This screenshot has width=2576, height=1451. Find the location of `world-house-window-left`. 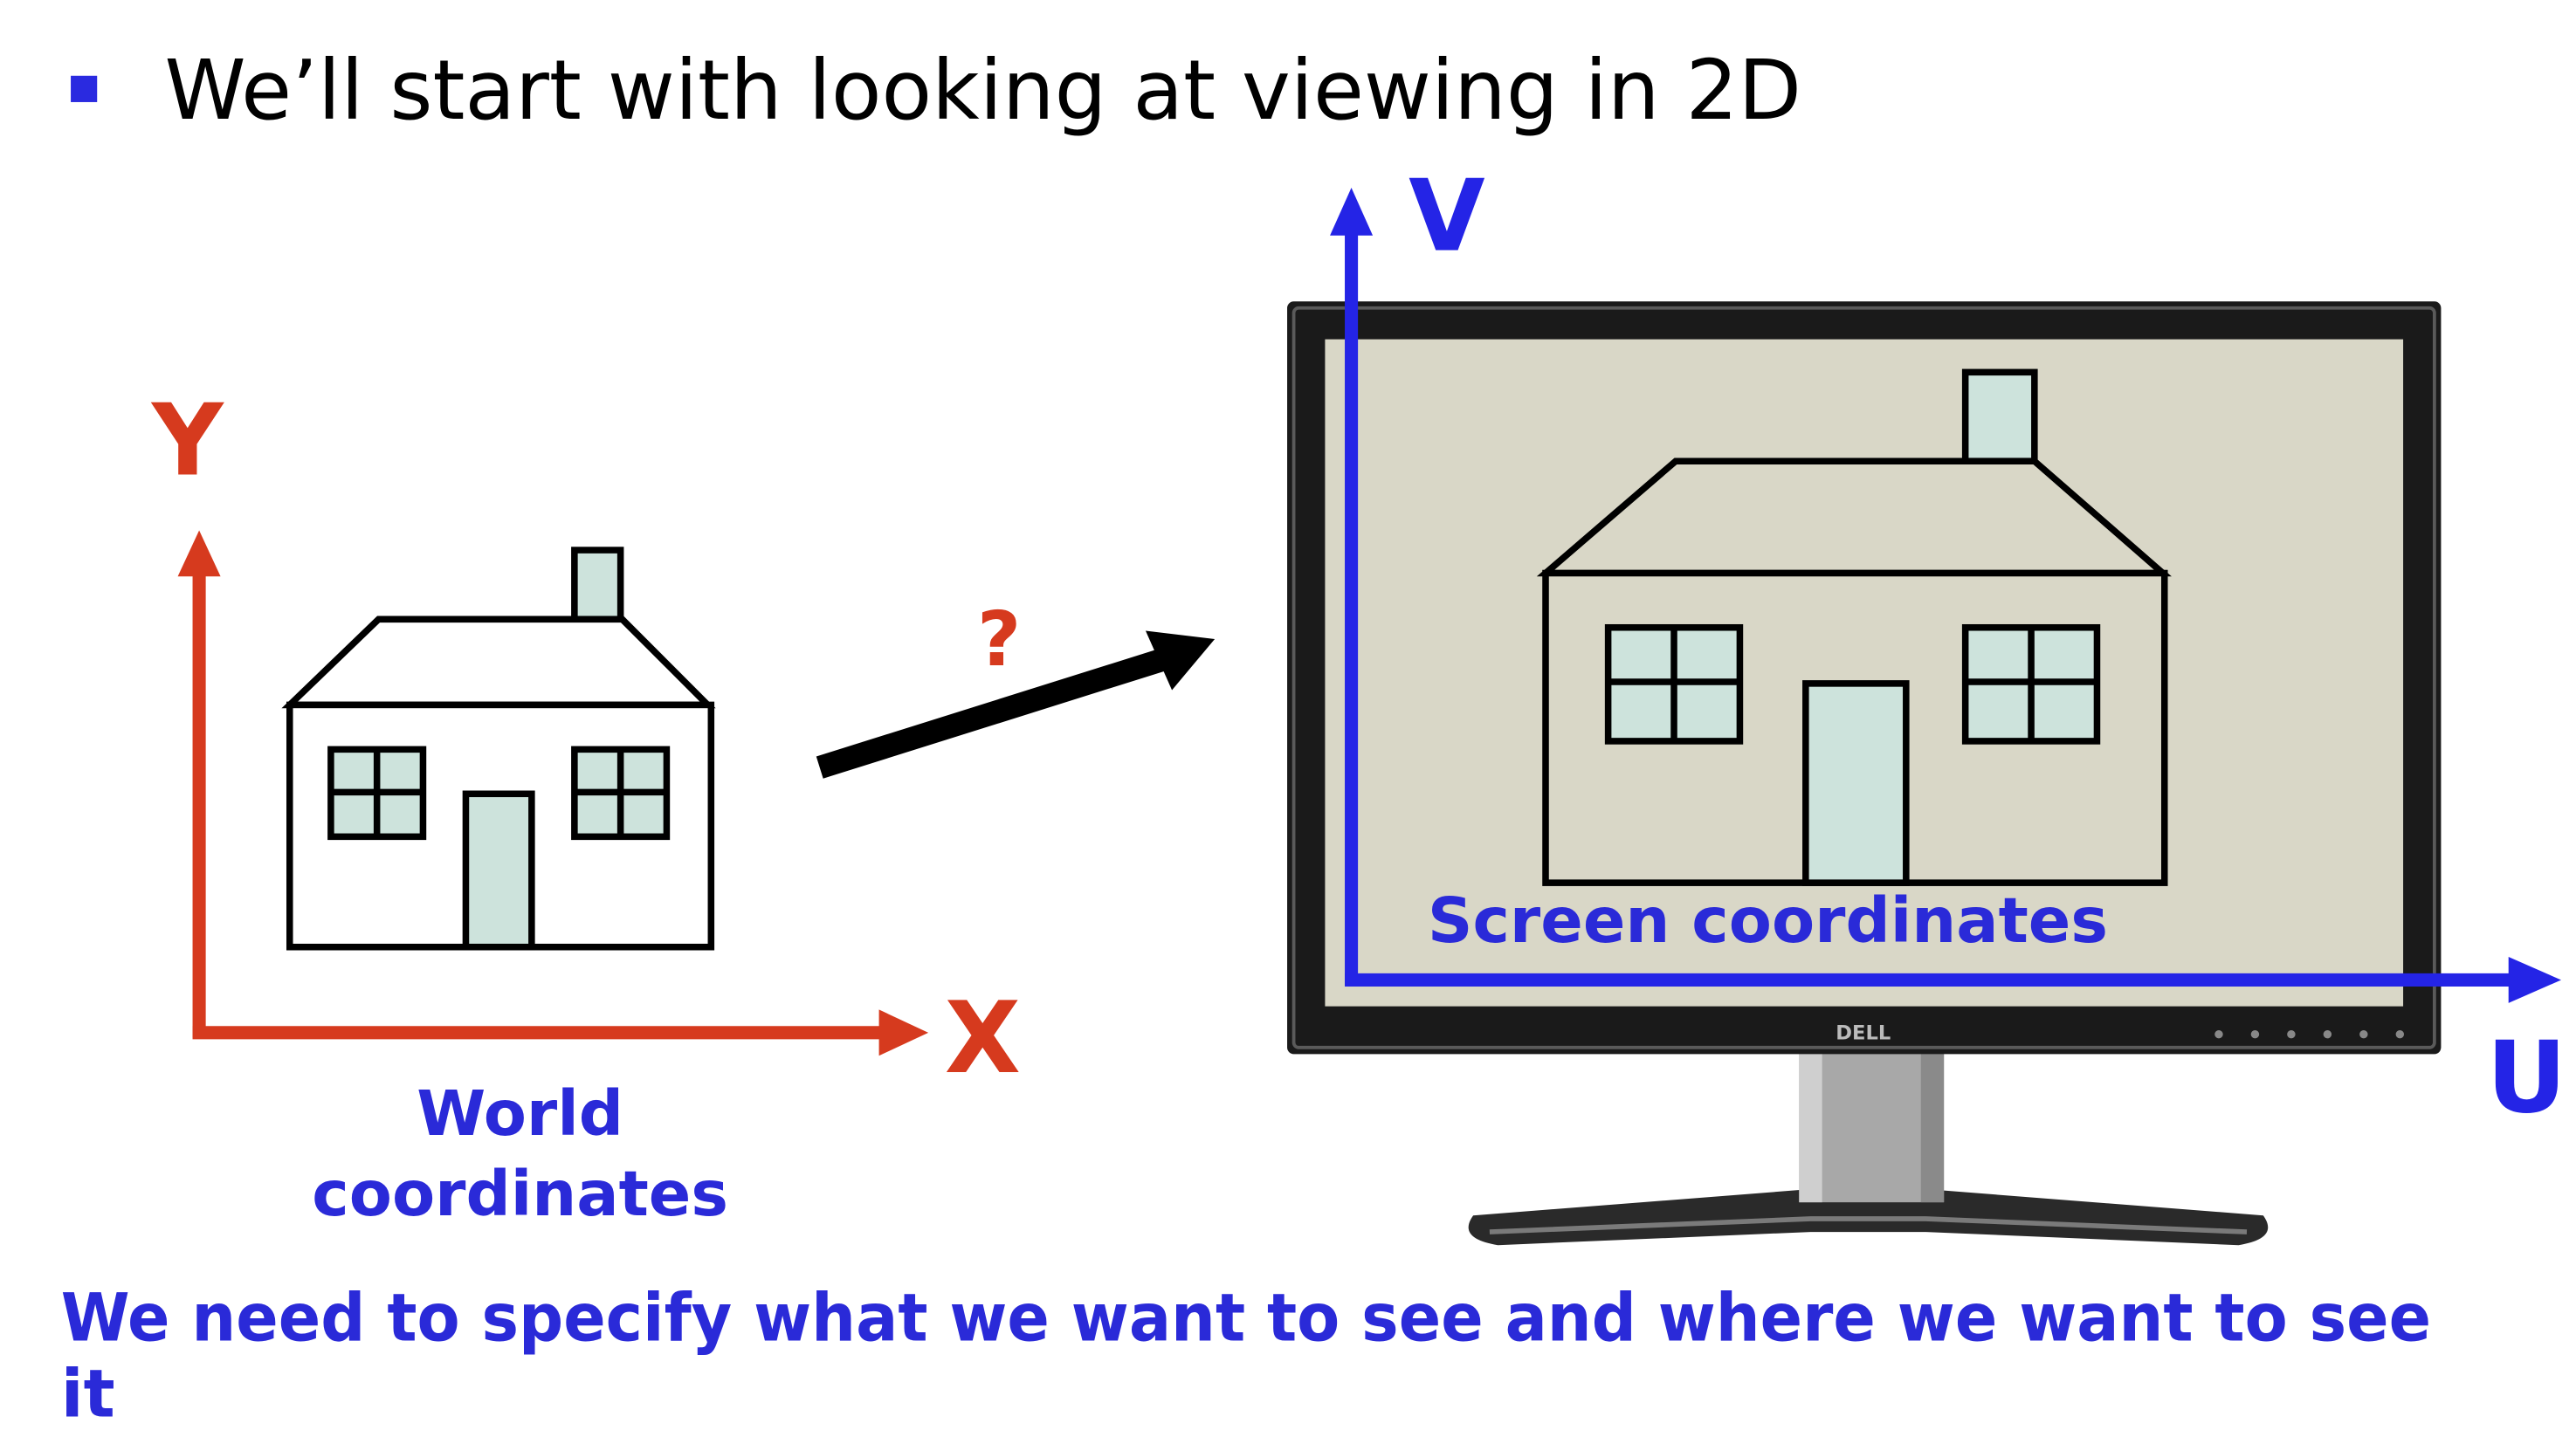

world-house-window-left is located at coordinates (377, 793).